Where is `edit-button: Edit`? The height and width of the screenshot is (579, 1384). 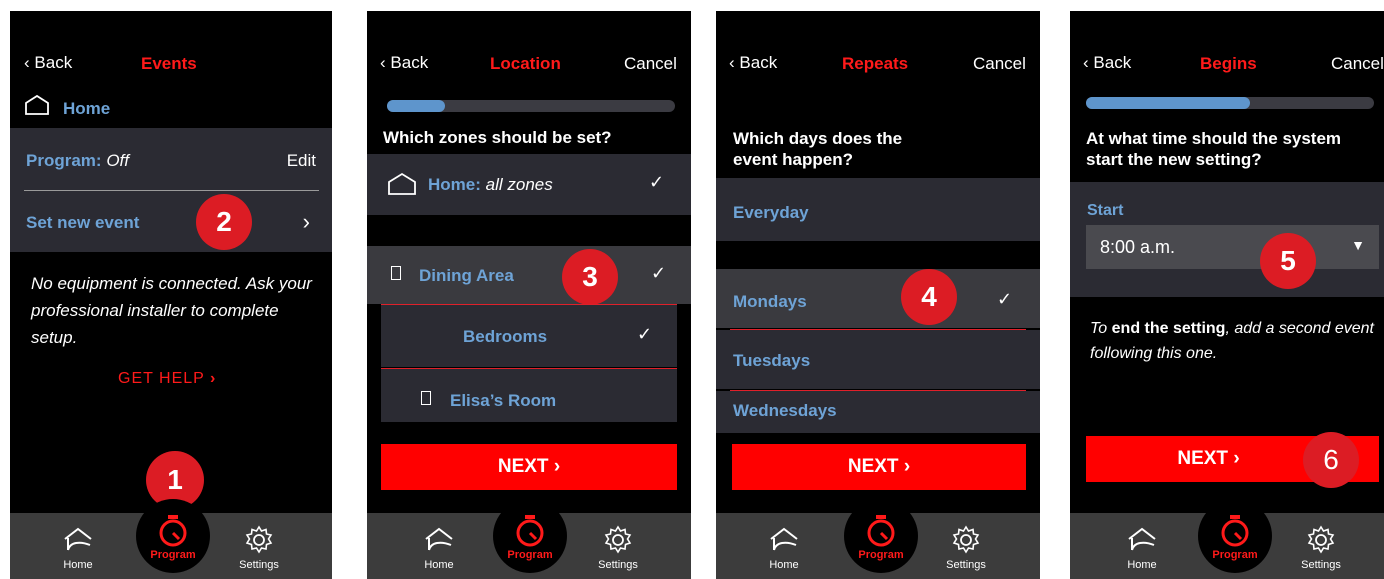 edit-button: Edit is located at coordinates (301, 161).